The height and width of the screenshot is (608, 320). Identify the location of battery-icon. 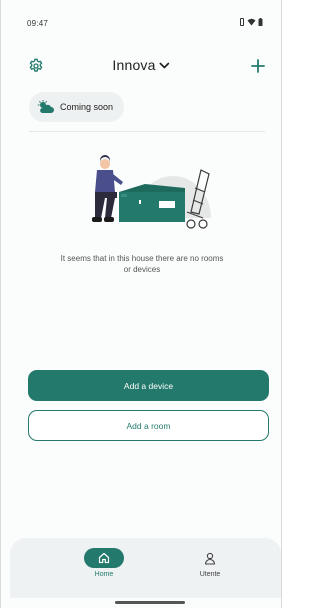
(260, 22).